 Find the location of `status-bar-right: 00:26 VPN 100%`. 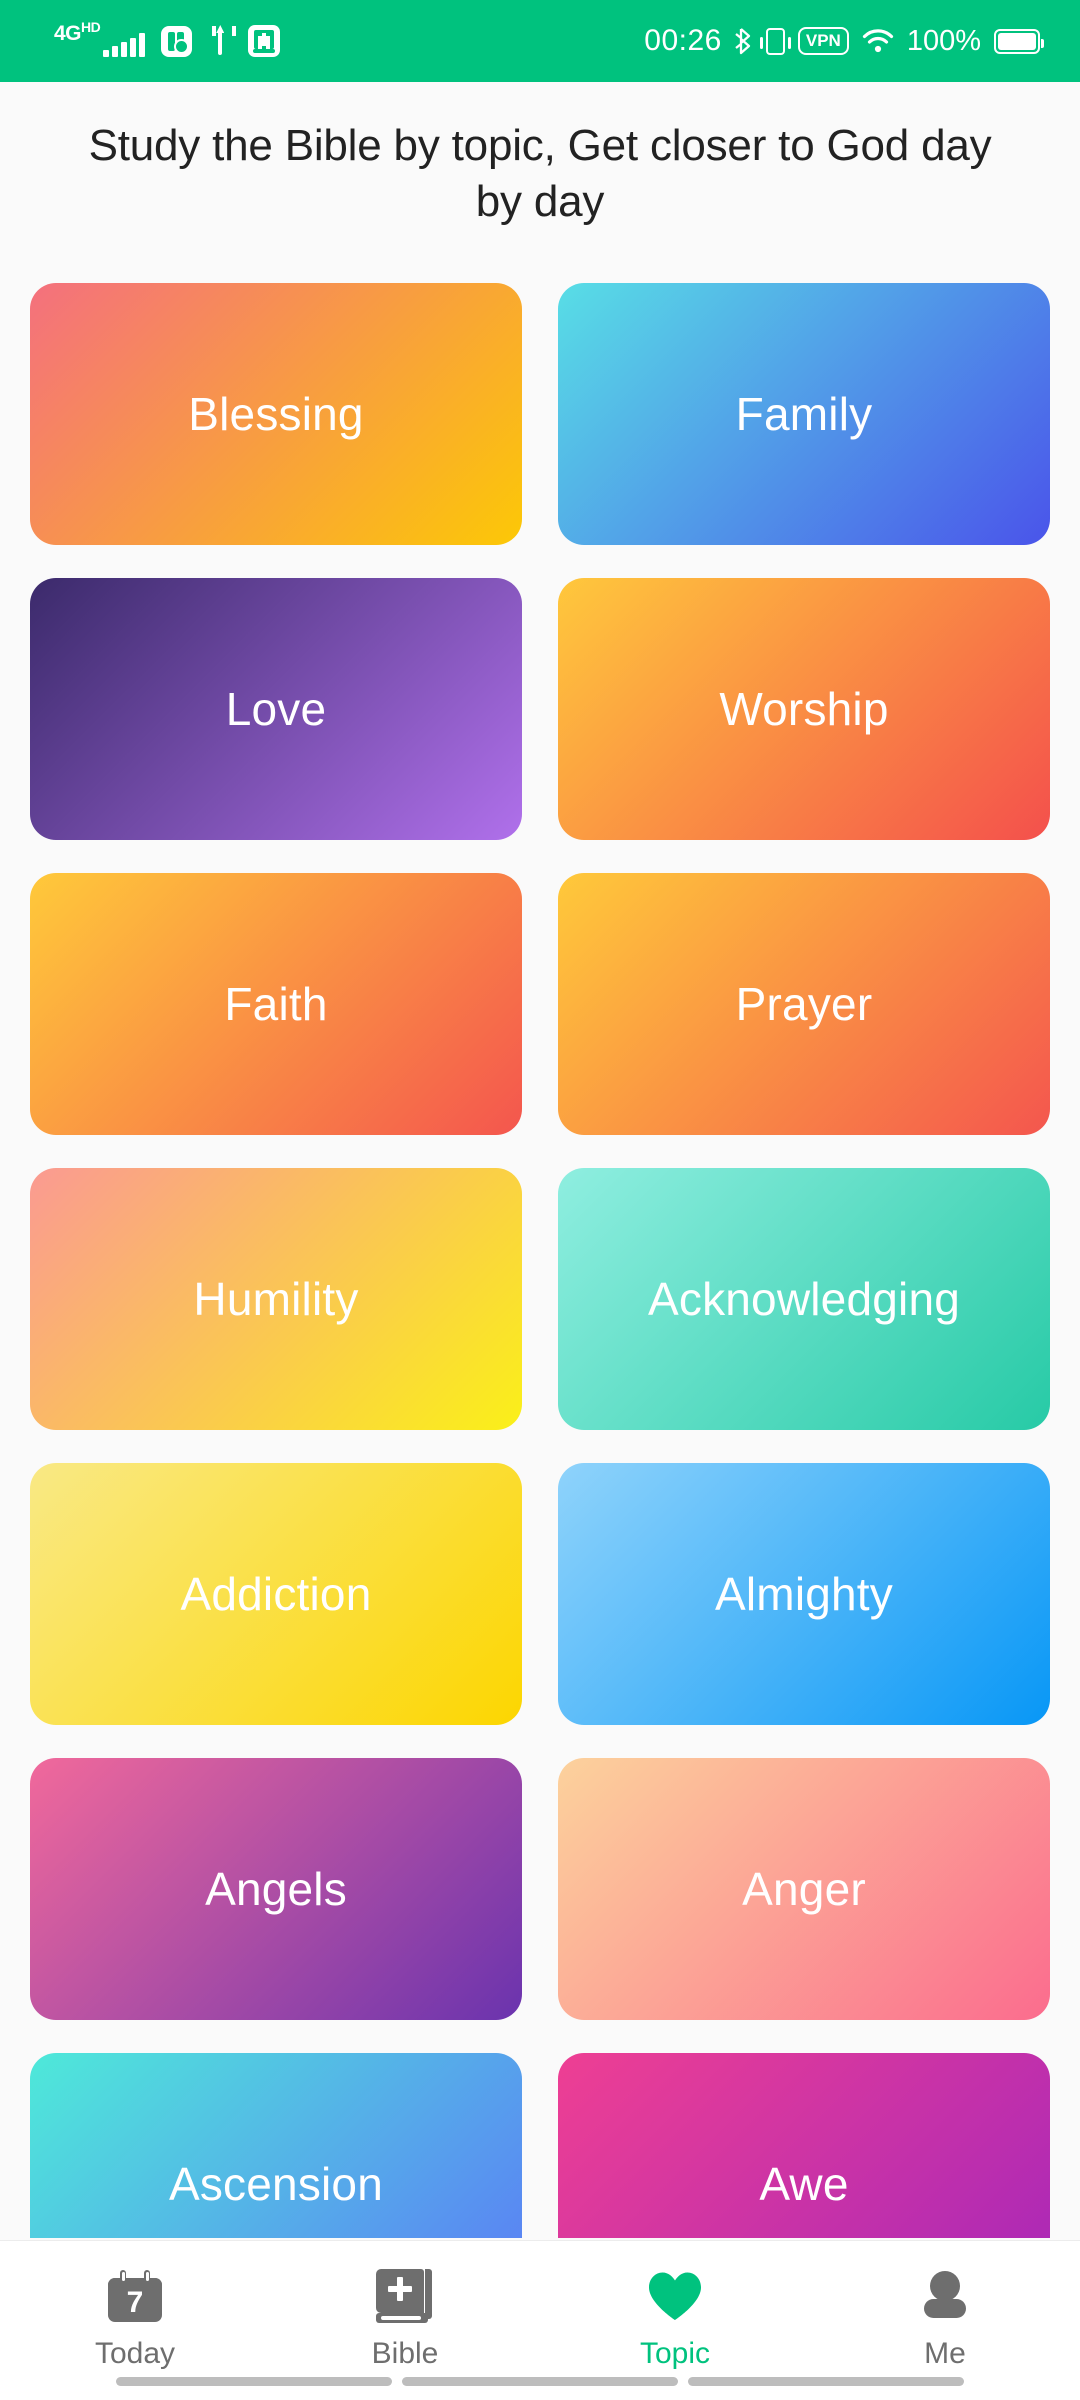

status-bar-right: 00:26 VPN 100% is located at coordinates (862, 41).